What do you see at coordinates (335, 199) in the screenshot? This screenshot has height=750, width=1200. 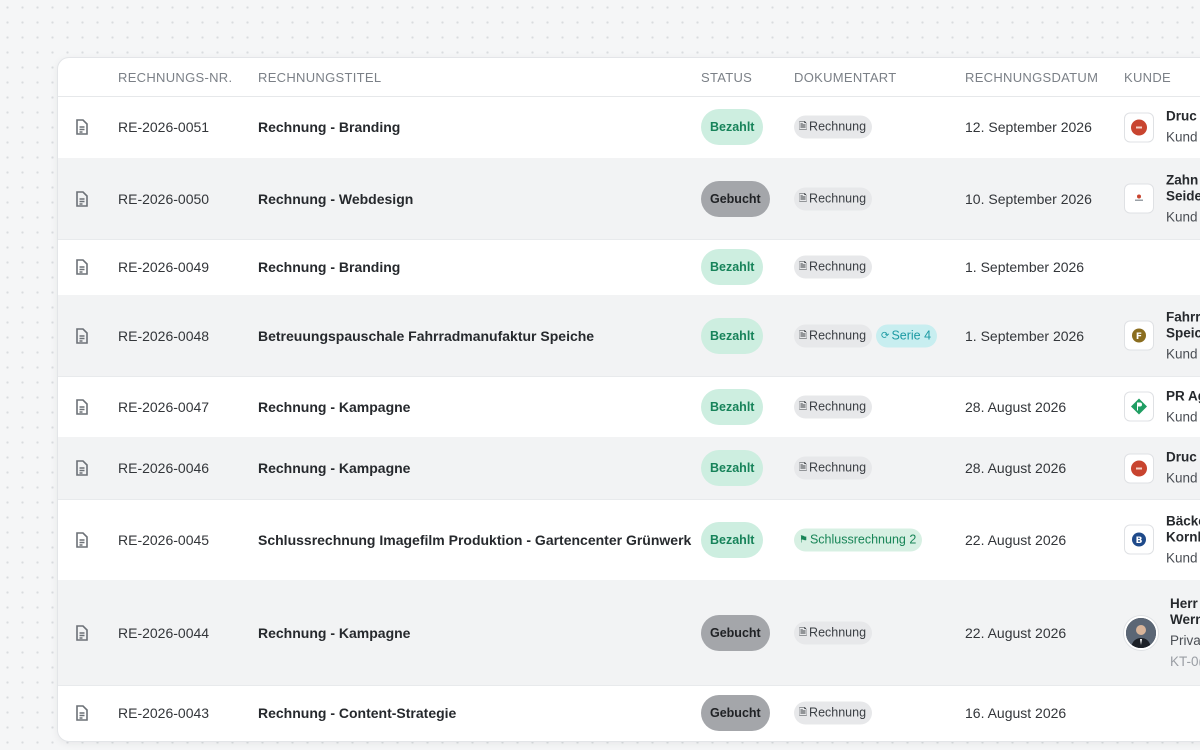 I see `invoice-title: Rechnung - Webdesign` at bounding box center [335, 199].